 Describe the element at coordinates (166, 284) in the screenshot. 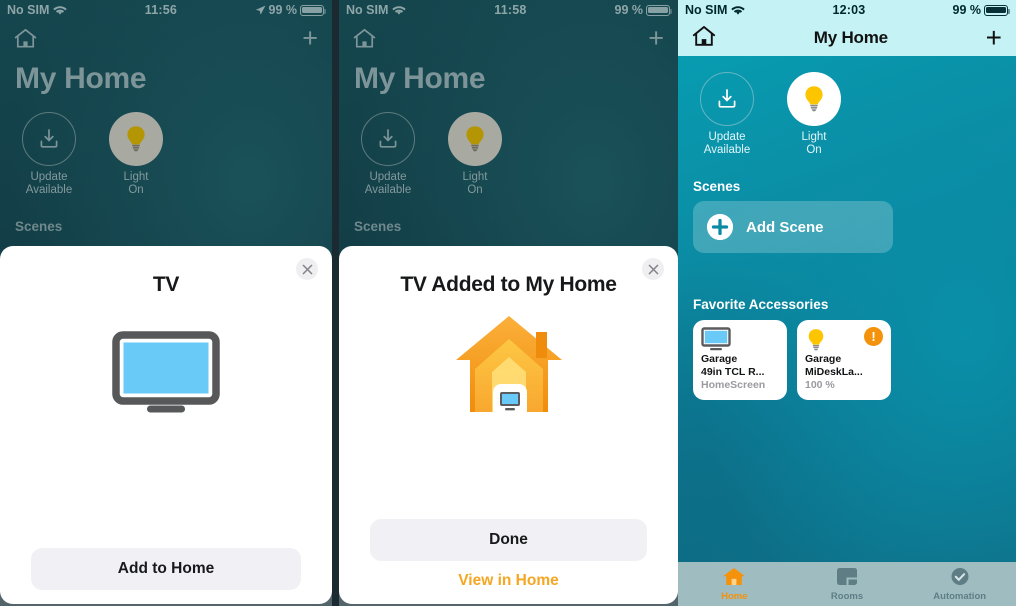

I see `sheet-title: TV` at that location.